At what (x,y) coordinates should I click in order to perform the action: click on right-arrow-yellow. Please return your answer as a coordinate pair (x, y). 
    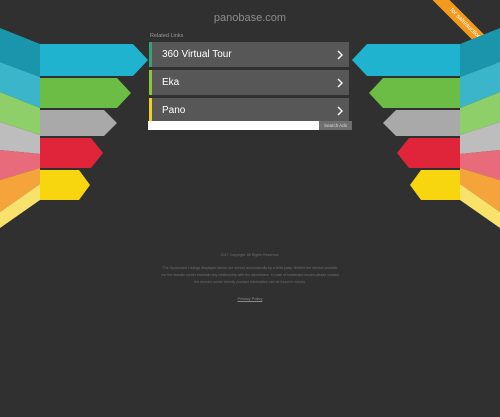
    Looking at the image, I should click on (435, 185).